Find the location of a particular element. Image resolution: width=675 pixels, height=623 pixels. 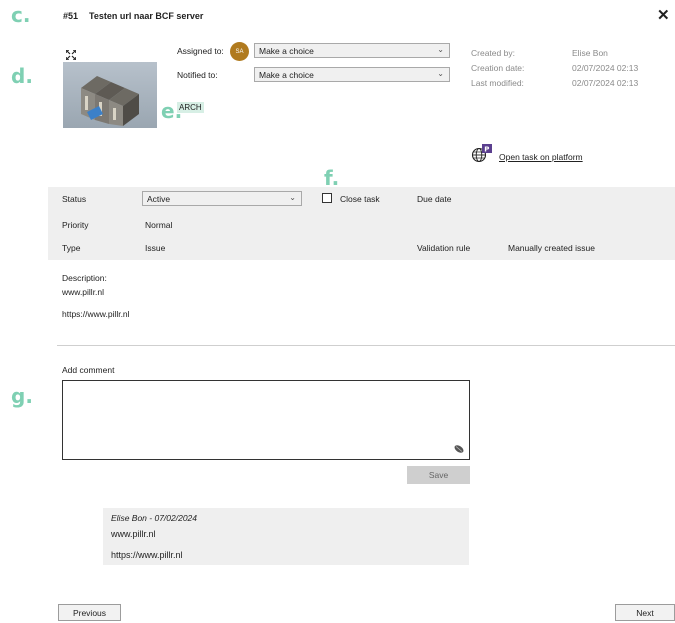

globe-platform-icon: P is located at coordinates (482, 153).